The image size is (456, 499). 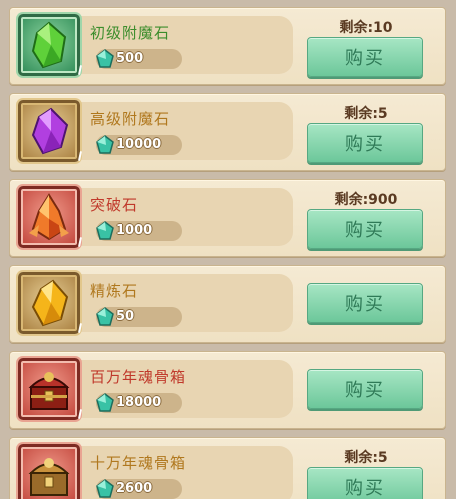 What do you see at coordinates (138, 377) in the screenshot?
I see `item-name: 百万年魂骨箱` at bounding box center [138, 377].